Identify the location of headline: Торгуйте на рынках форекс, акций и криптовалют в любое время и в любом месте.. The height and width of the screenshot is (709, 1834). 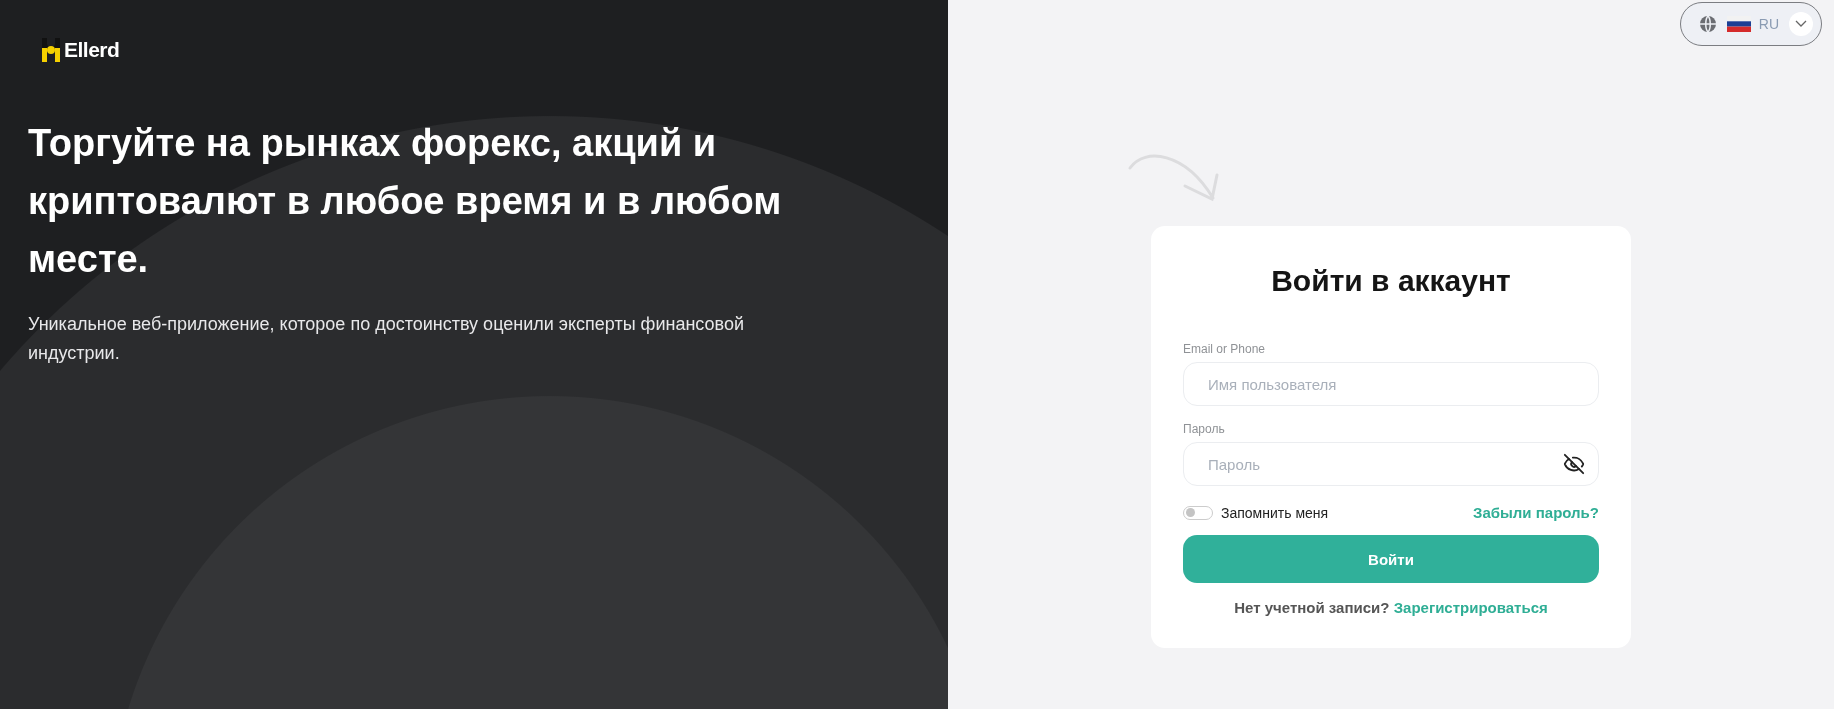
(405, 201).